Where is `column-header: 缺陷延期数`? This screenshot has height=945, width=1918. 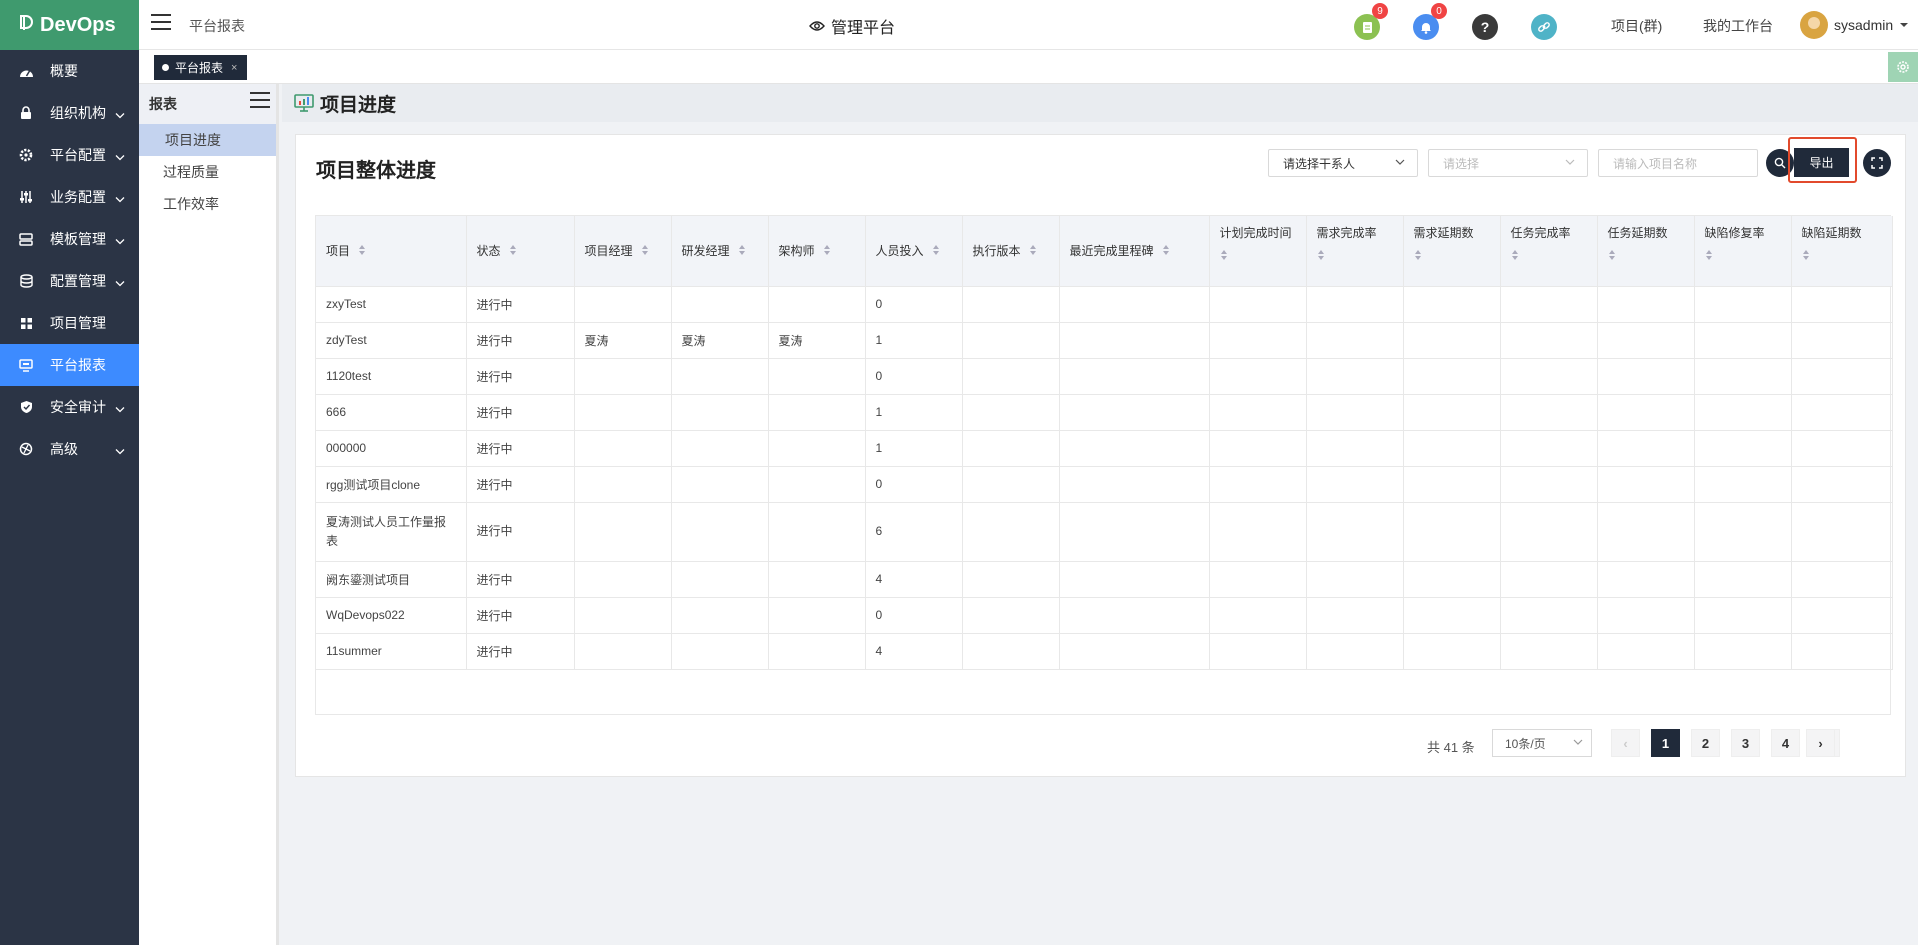
column-header: 缺陷延期数 is located at coordinates (1842, 251).